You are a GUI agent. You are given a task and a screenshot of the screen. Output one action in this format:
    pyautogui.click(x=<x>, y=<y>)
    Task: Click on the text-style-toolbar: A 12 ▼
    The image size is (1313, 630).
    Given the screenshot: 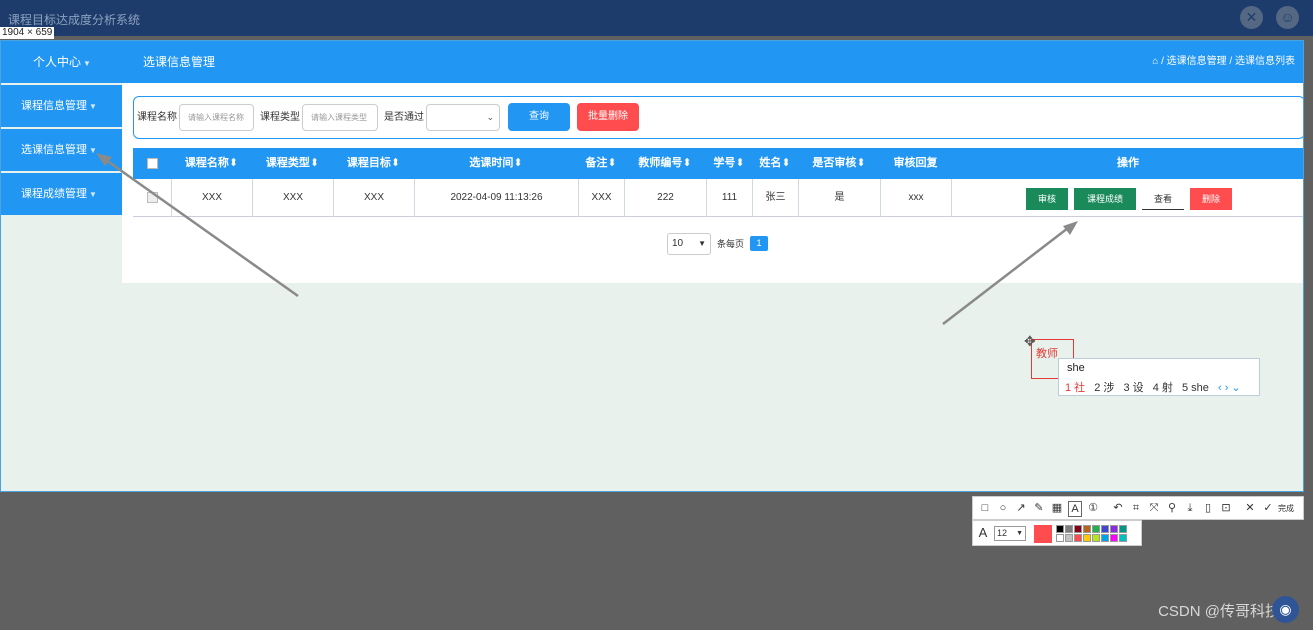 What is the action you would take?
    pyautogui.click(x=1057, y=533)
    